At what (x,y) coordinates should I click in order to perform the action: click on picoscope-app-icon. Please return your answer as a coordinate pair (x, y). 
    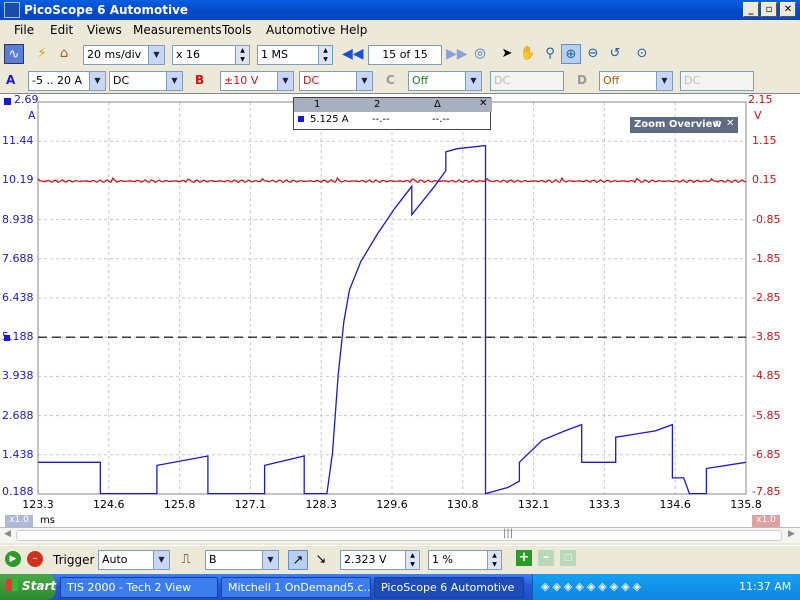
    Looking at the image, I should click on (12, 10).